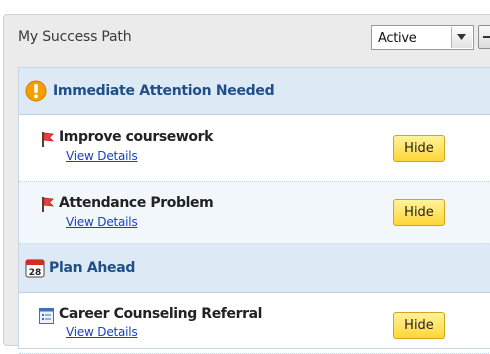 Image resolution: width=490 pixels, height=354 pixels. What do you see at coordinates (245, 7) in the screenshot?
I see `page-top-area` at bounding box center [245, 7].